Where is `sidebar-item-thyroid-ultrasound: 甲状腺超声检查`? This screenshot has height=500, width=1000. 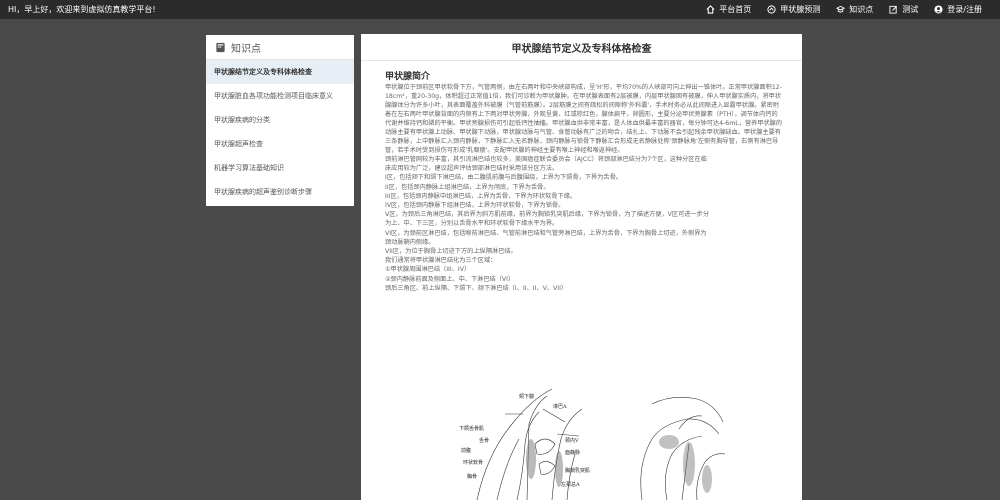
sidebar-item-thyroid-ultrasound: 甲状腺超声检查 is located at coordinates (280, 144).